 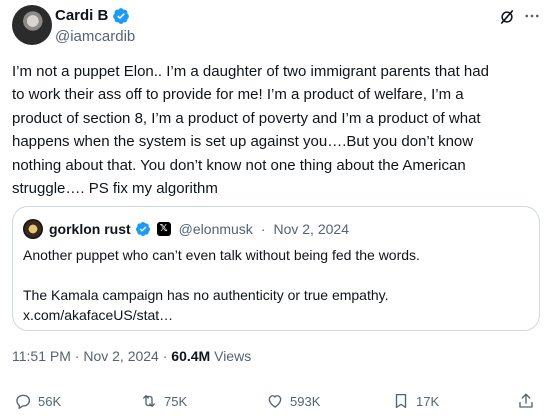 I want to click on like-icon, so click(x=275, y=401).